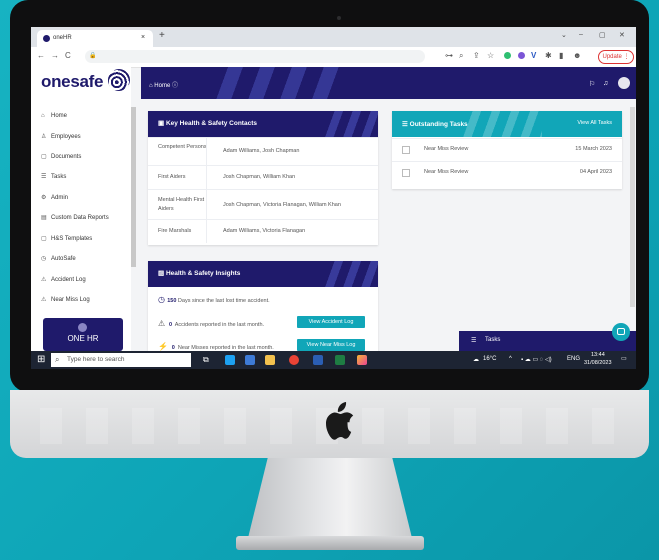 The height and width of the screenshot is (560, 659). What do you see at coordinates (270, 360) in the screenshot?
I see `file-explorer-icon` at bounding box center [270, 360].